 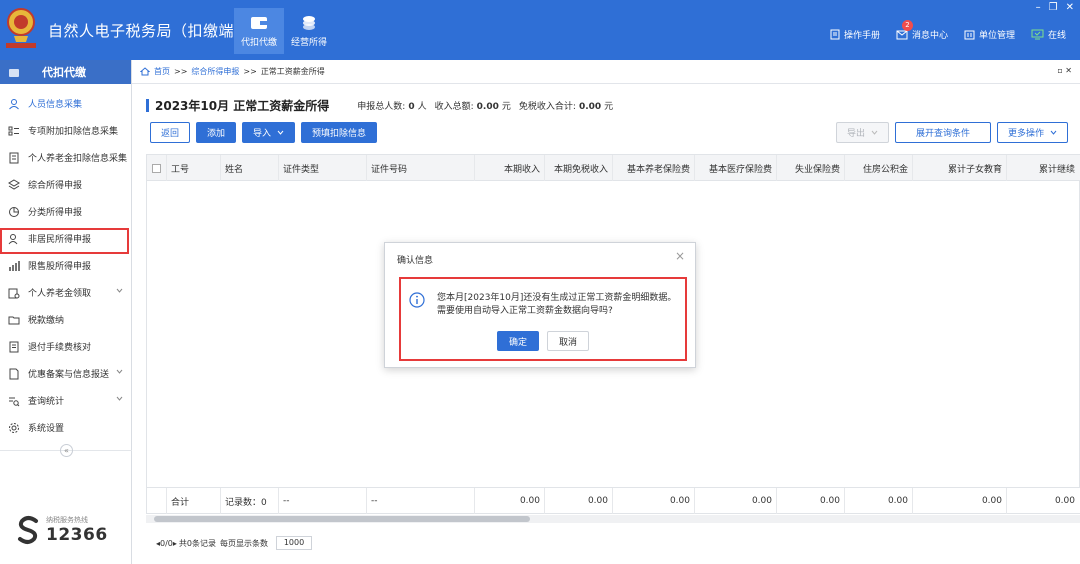 I want to click on cancel-button: 取消, so click(x=568, y=341).